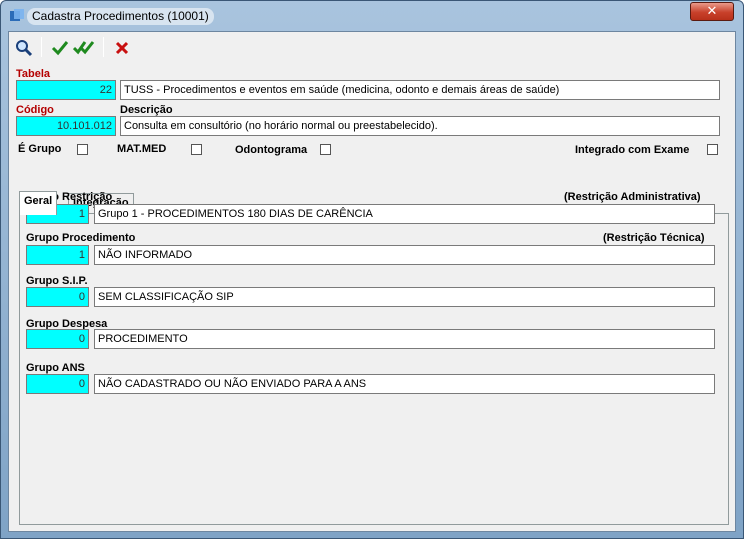  What do you see at coordinates (35, 110) in the screenshot?
I see `codigo-label: Código` at bounding box center [35, 110].